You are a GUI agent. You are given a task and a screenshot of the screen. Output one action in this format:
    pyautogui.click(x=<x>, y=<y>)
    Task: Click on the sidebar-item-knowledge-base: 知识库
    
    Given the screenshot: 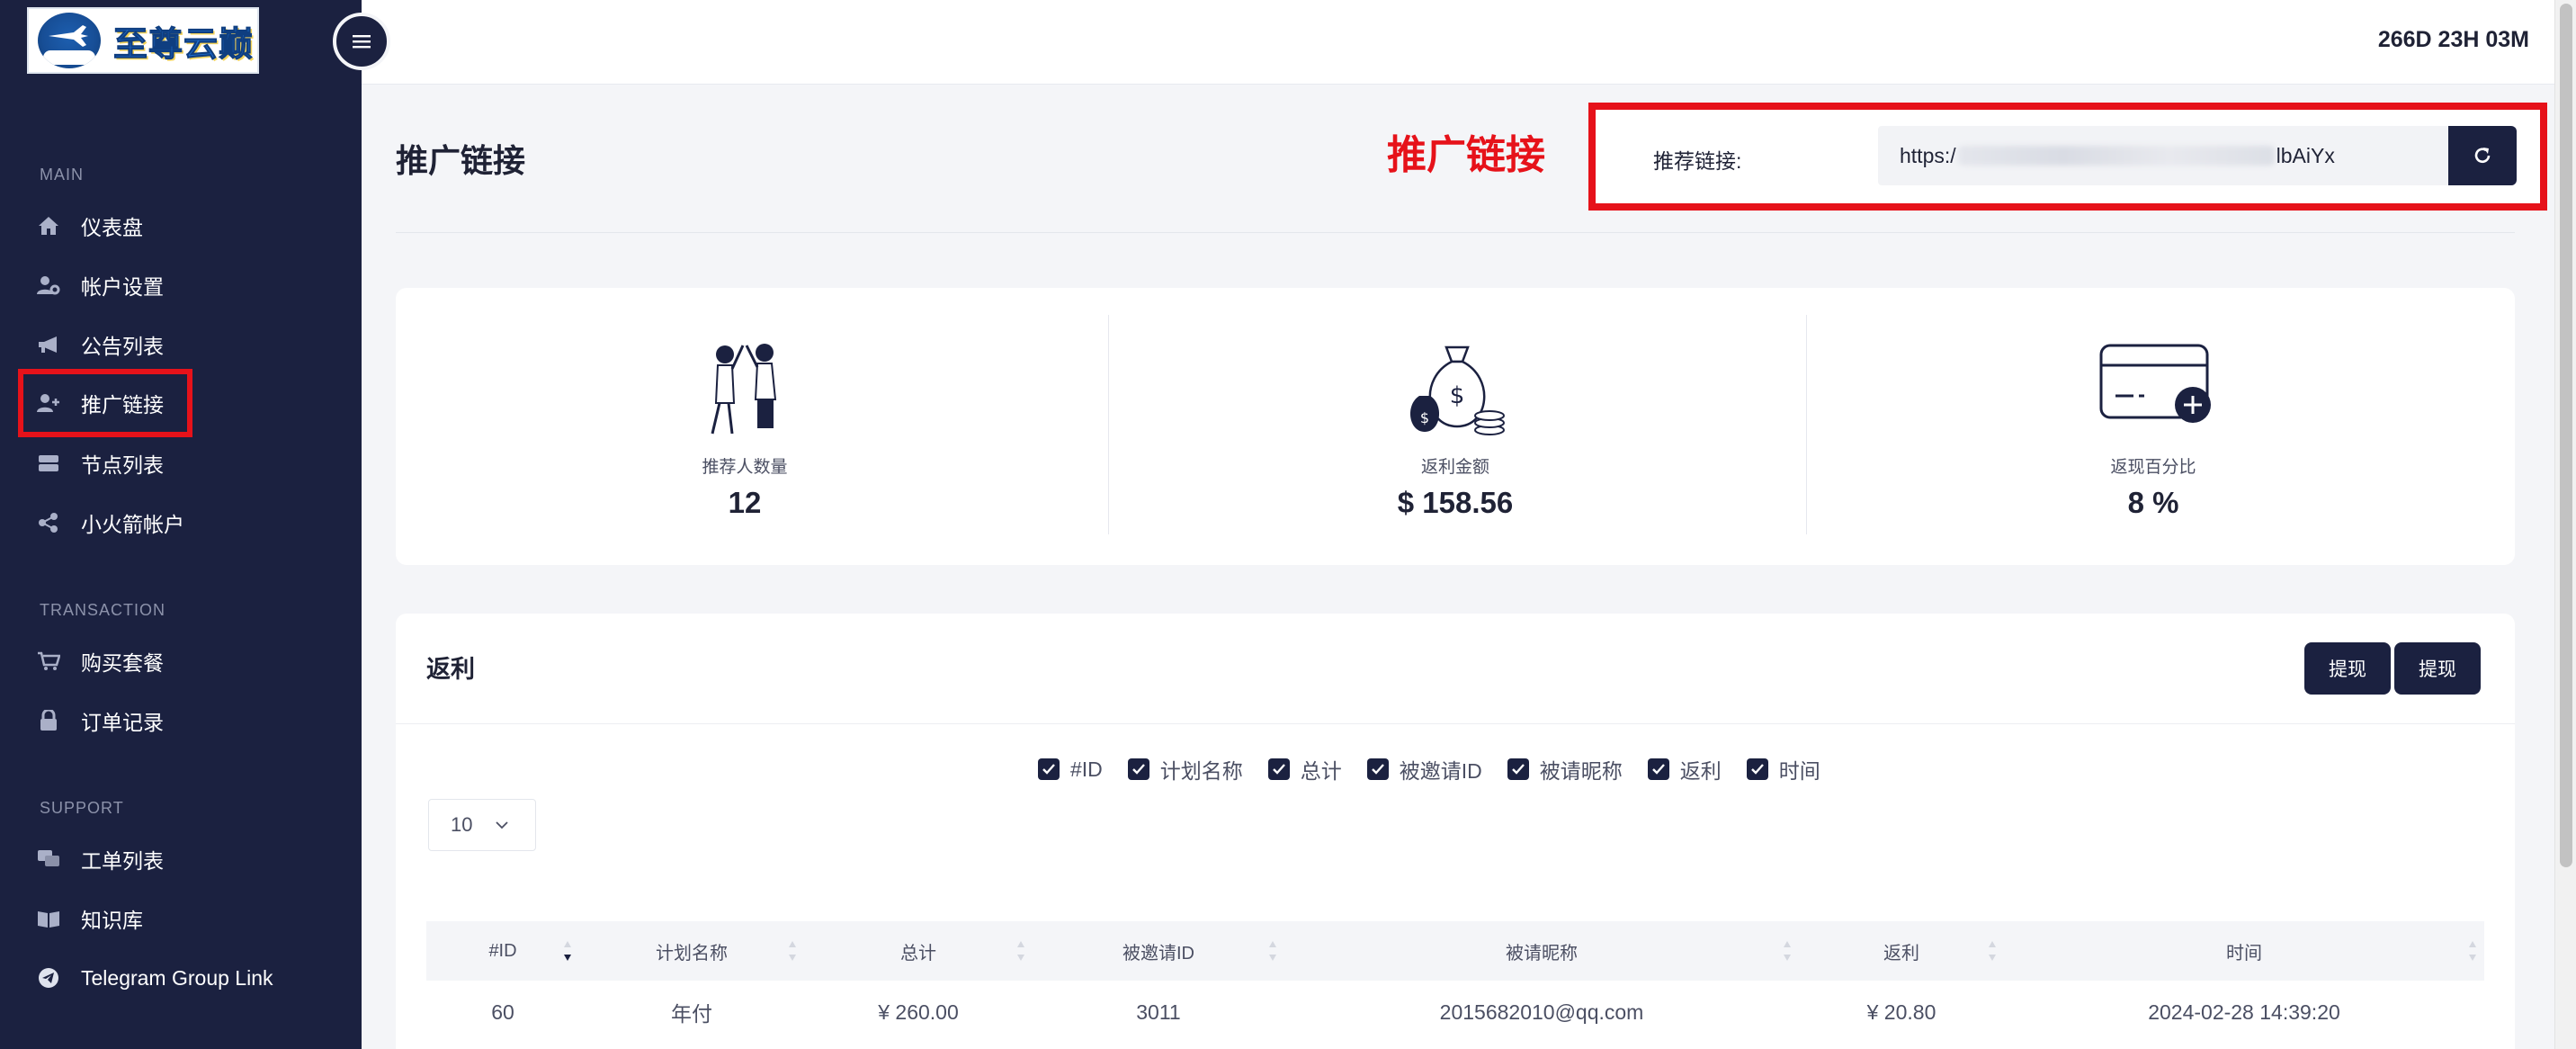 What is the action you would take?
    pyautogui.click(x=180, y=918)
    